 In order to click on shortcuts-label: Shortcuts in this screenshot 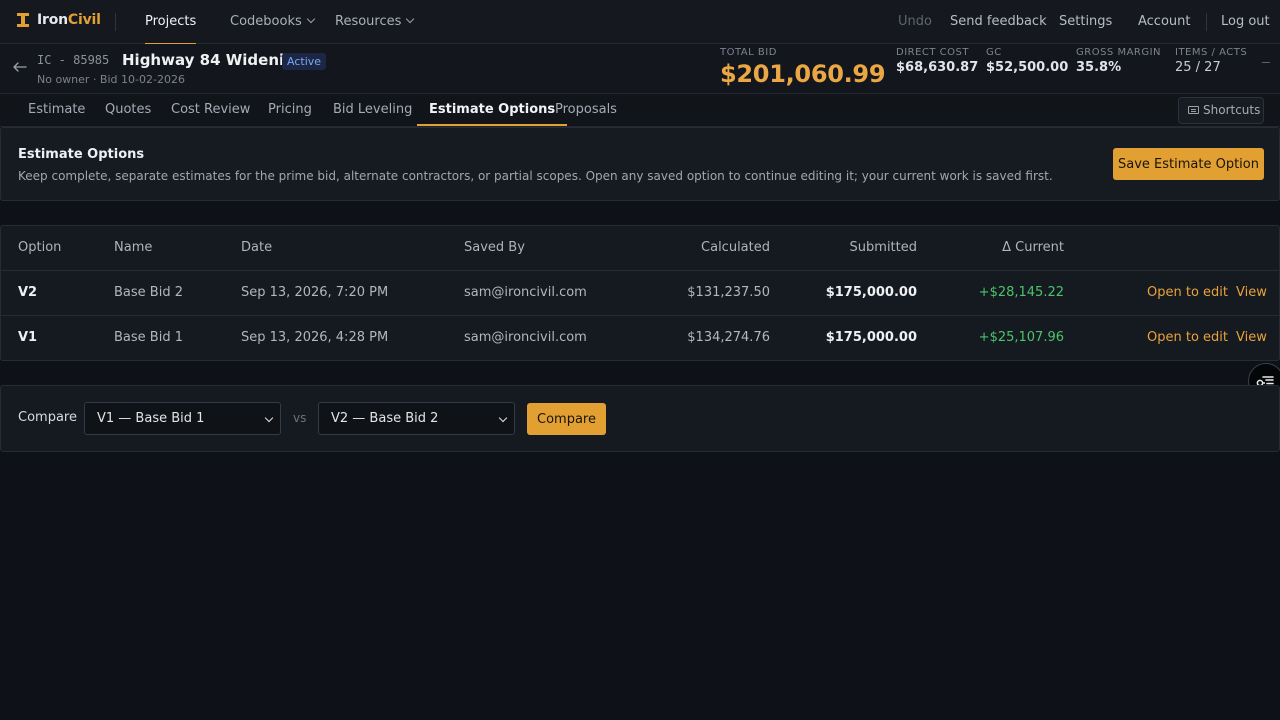, I will do `click(1232, 110)`.